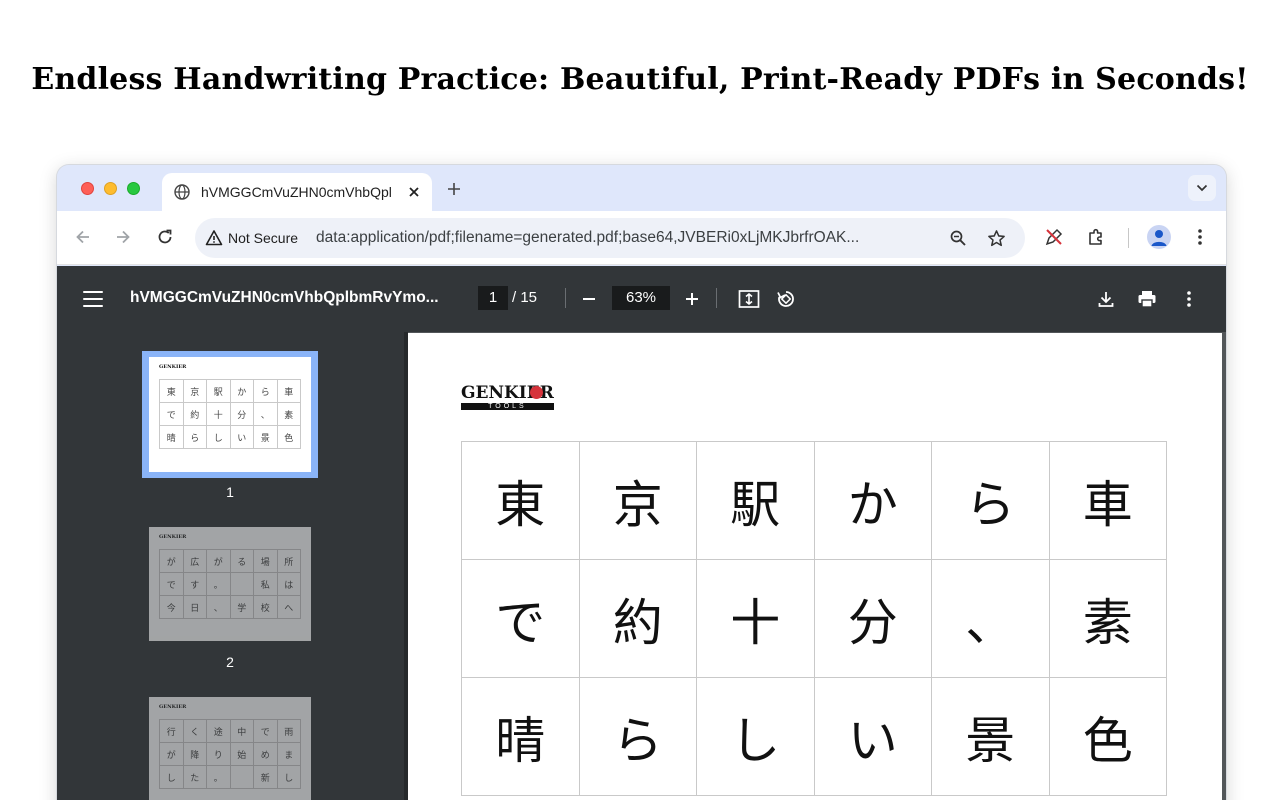 The height and width of the screenshot is (800, 1280). I want to click on page-thumbnail-3: GENKIER 行く途中で雨が降り始めました。新し, so click(230, 748).